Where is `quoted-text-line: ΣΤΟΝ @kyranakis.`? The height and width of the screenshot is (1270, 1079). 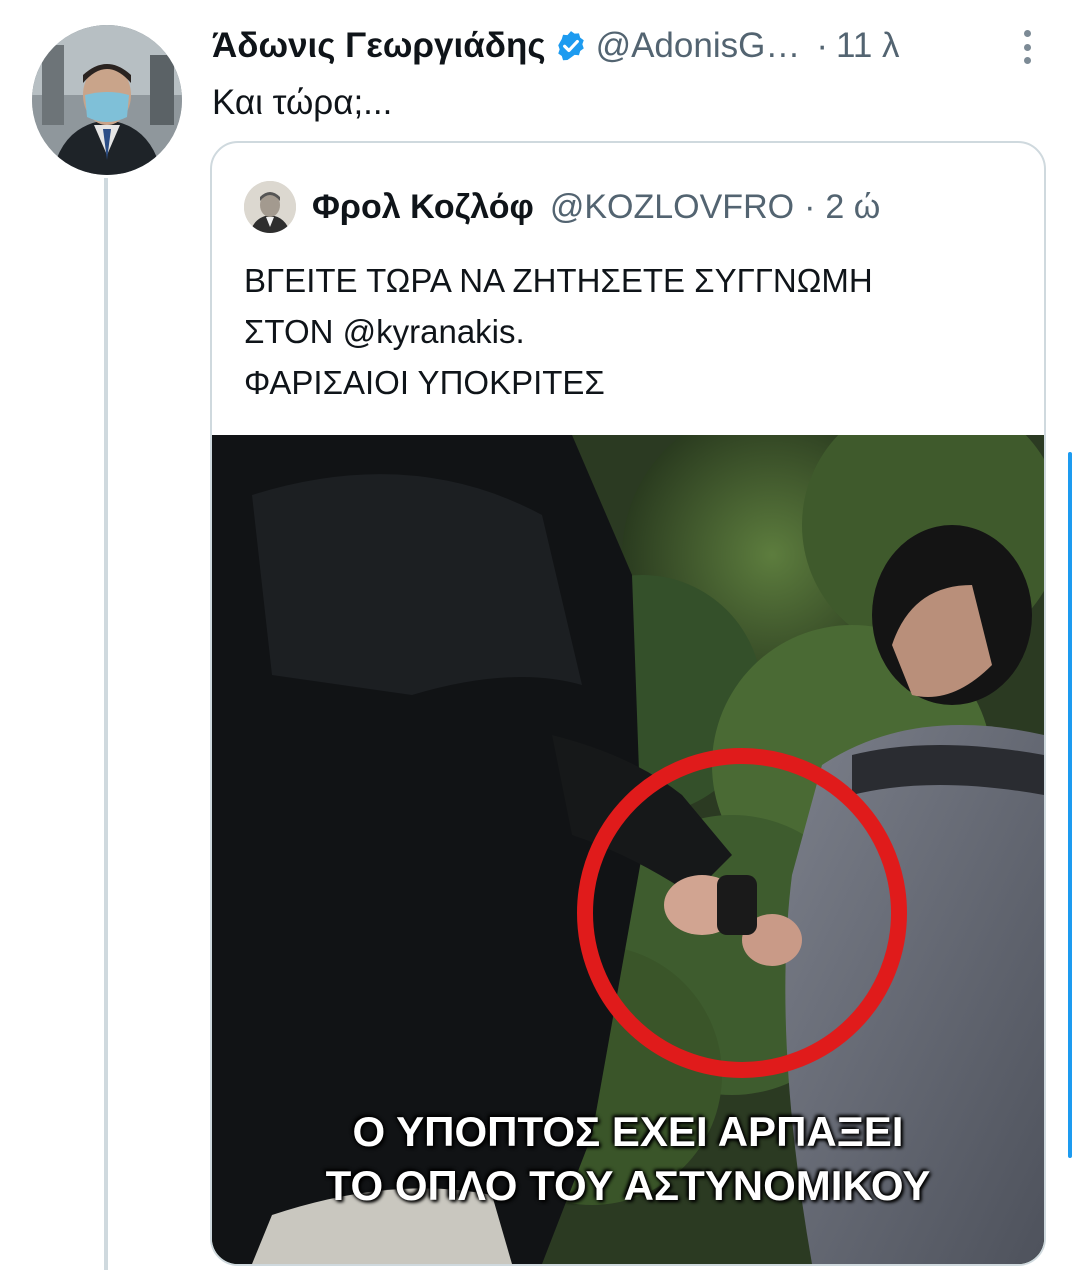 quoted-text-line: ΣΤΟΝ @kyranakis. is located at coordinates (384, 331).